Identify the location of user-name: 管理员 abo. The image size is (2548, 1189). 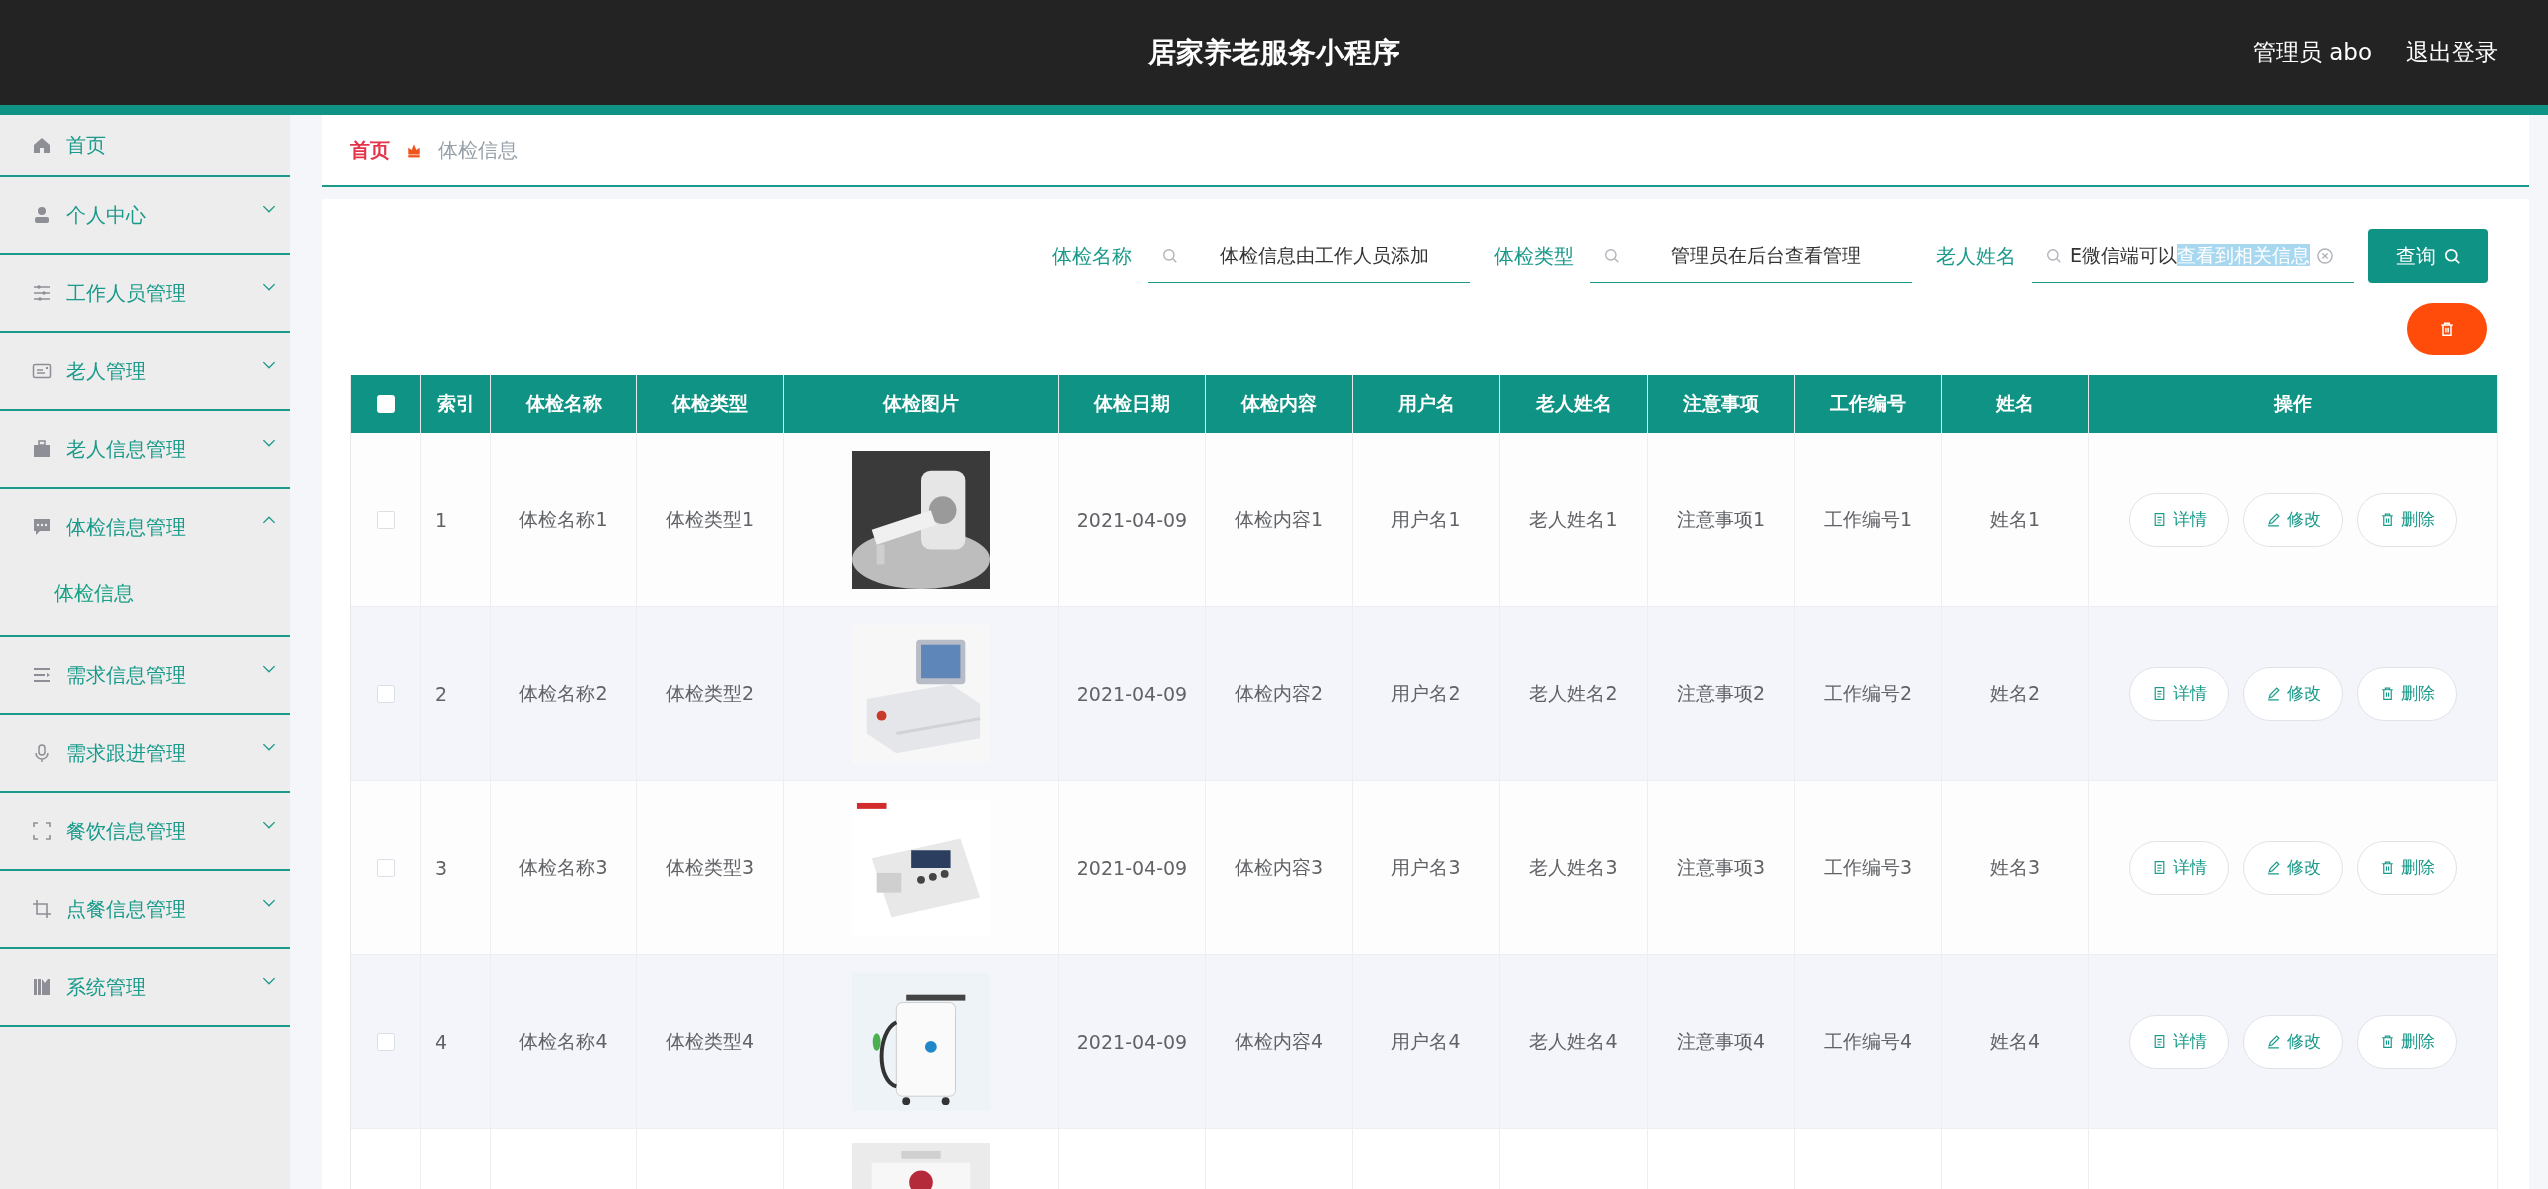
(2312, 52).